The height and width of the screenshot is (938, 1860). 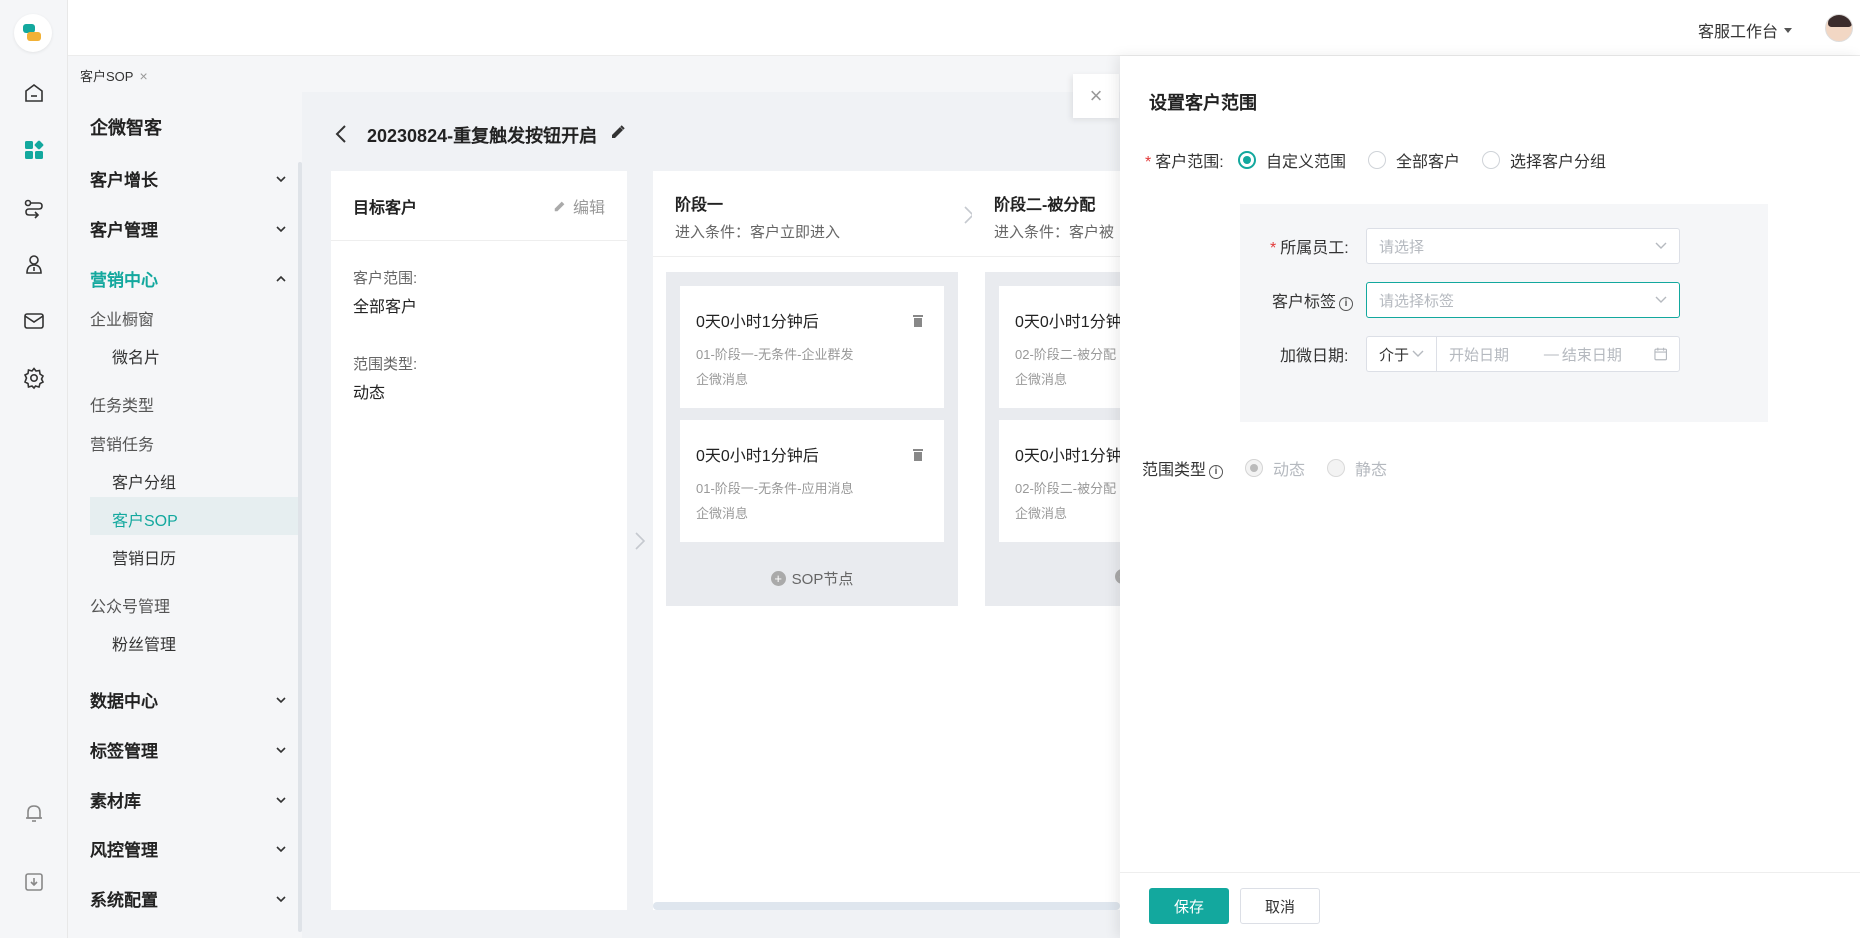 What do you see at coordinates (1183, 468) in the screenshot?
I see `range-type-label: 范围类型 i` at bounding box center [1183, 468].